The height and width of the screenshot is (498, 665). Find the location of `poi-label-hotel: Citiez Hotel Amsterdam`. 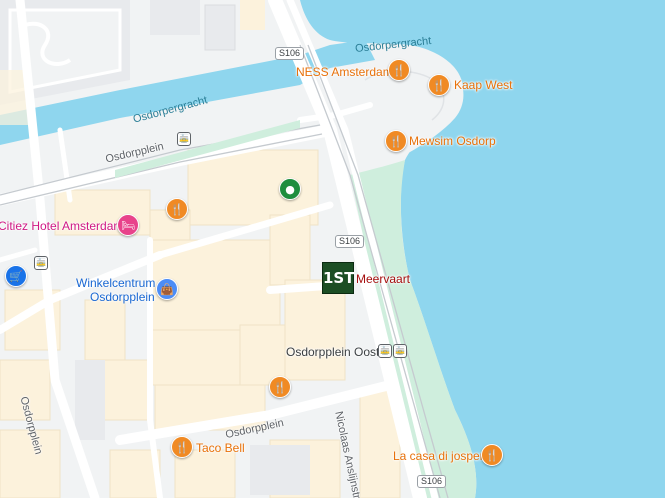

poi-label-hotel: Citiez Hotel Amsterdam is located at coordinates (61, 226).